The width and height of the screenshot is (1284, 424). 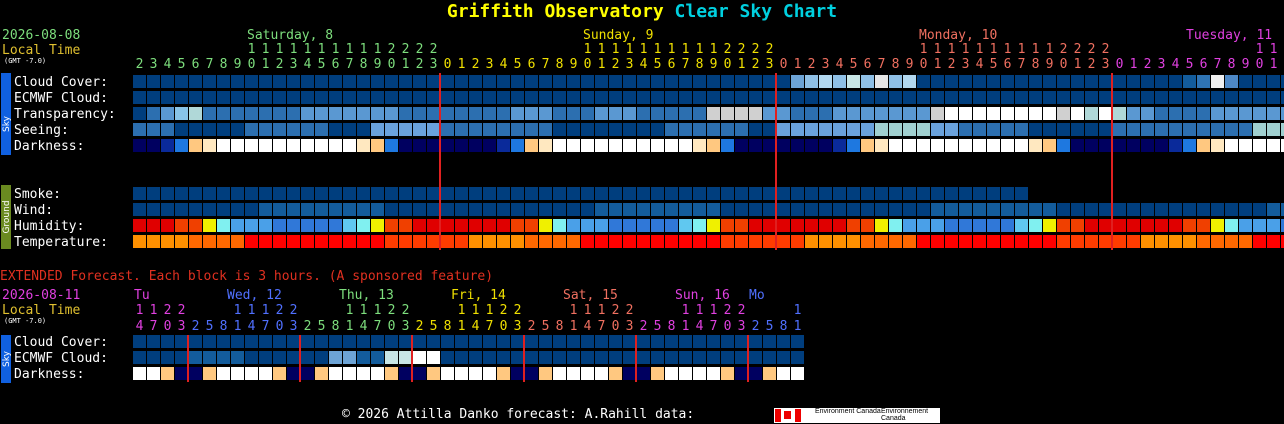 What do you see at coordinates (1229, 35) in the screenshot?
I see `day-label: Tuesday, 11` at bounding box center [1229, 35].